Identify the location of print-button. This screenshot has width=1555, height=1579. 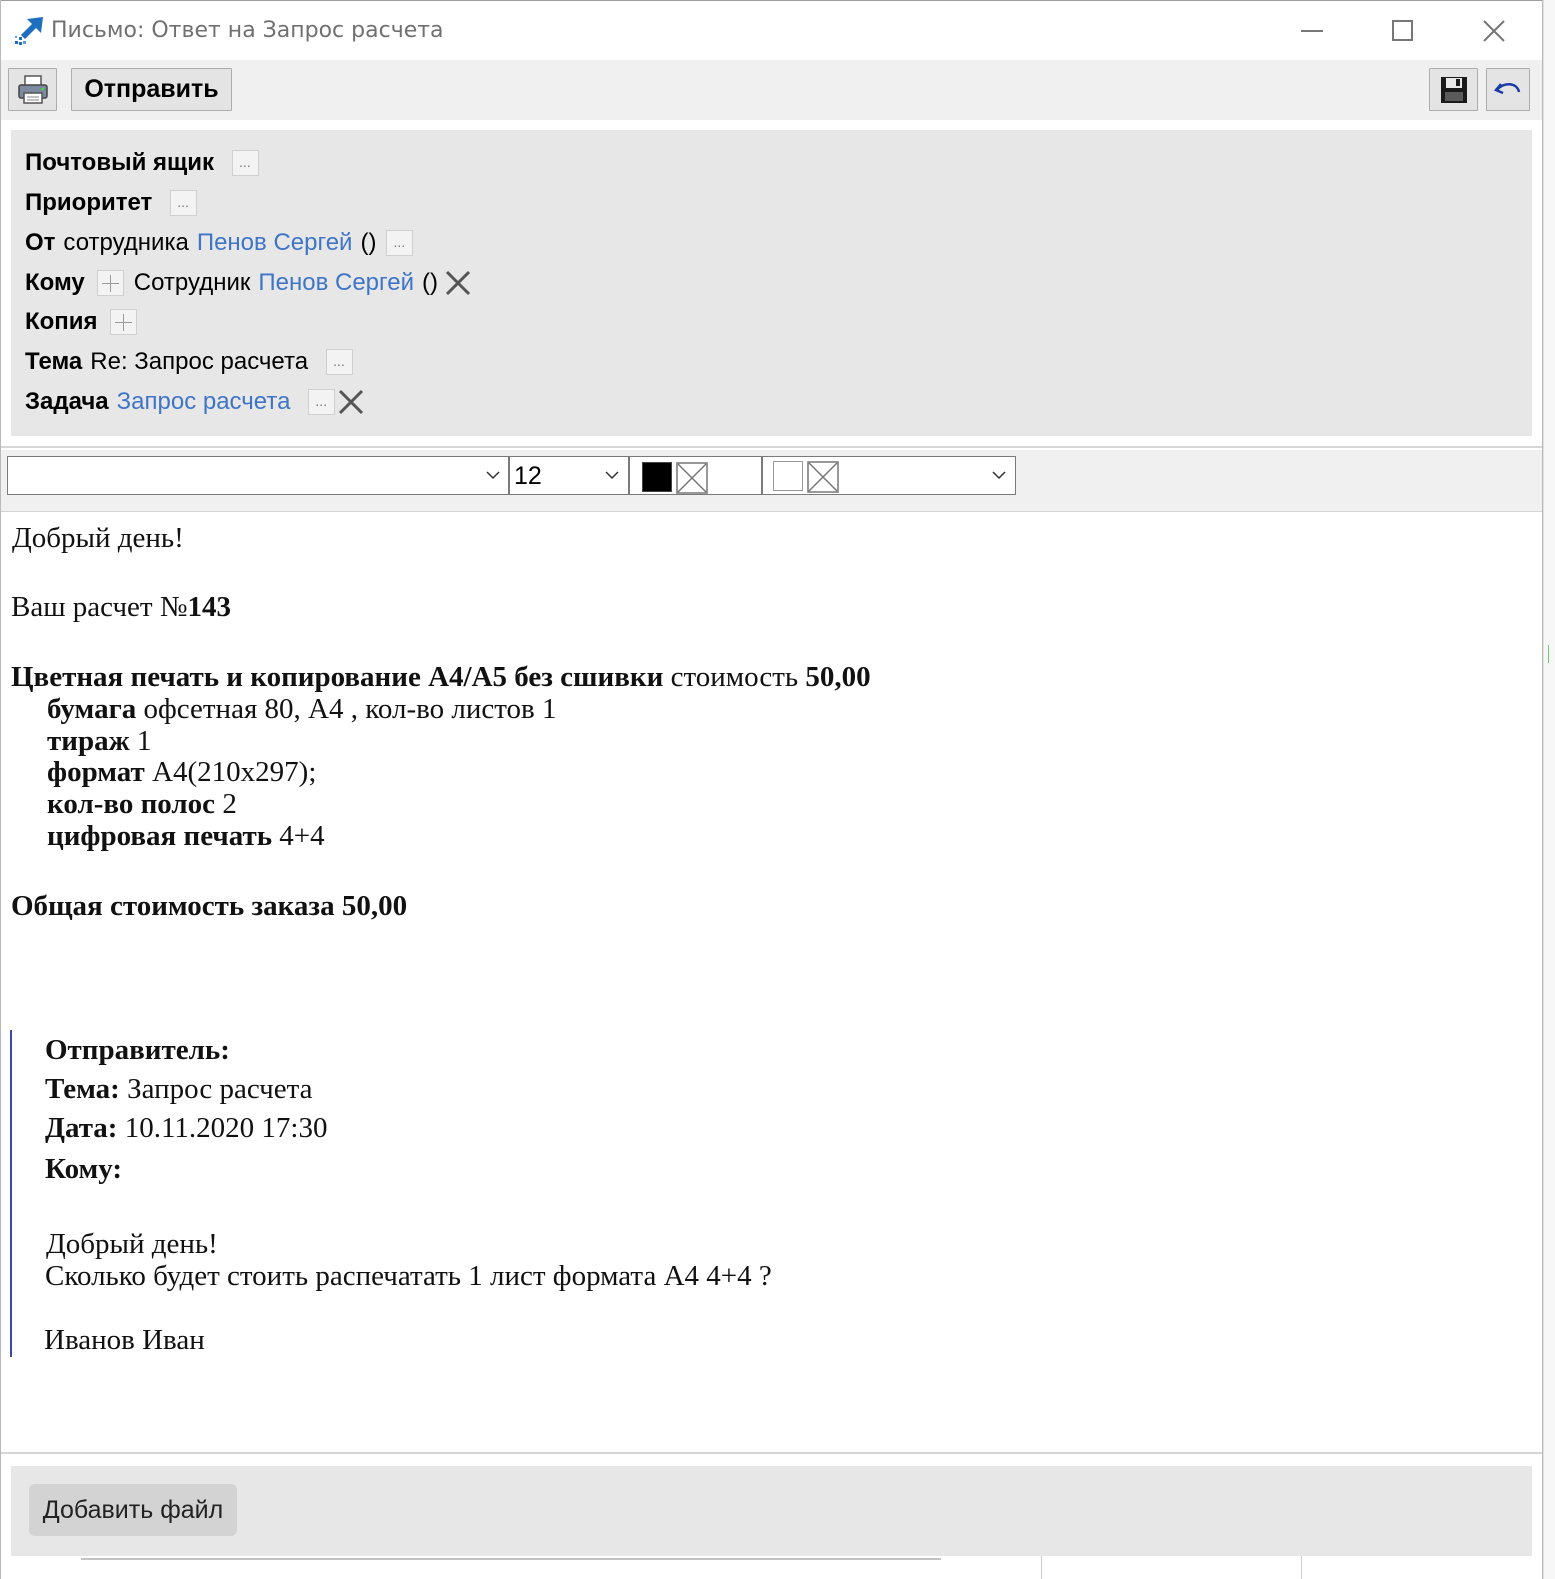
(32, 89).